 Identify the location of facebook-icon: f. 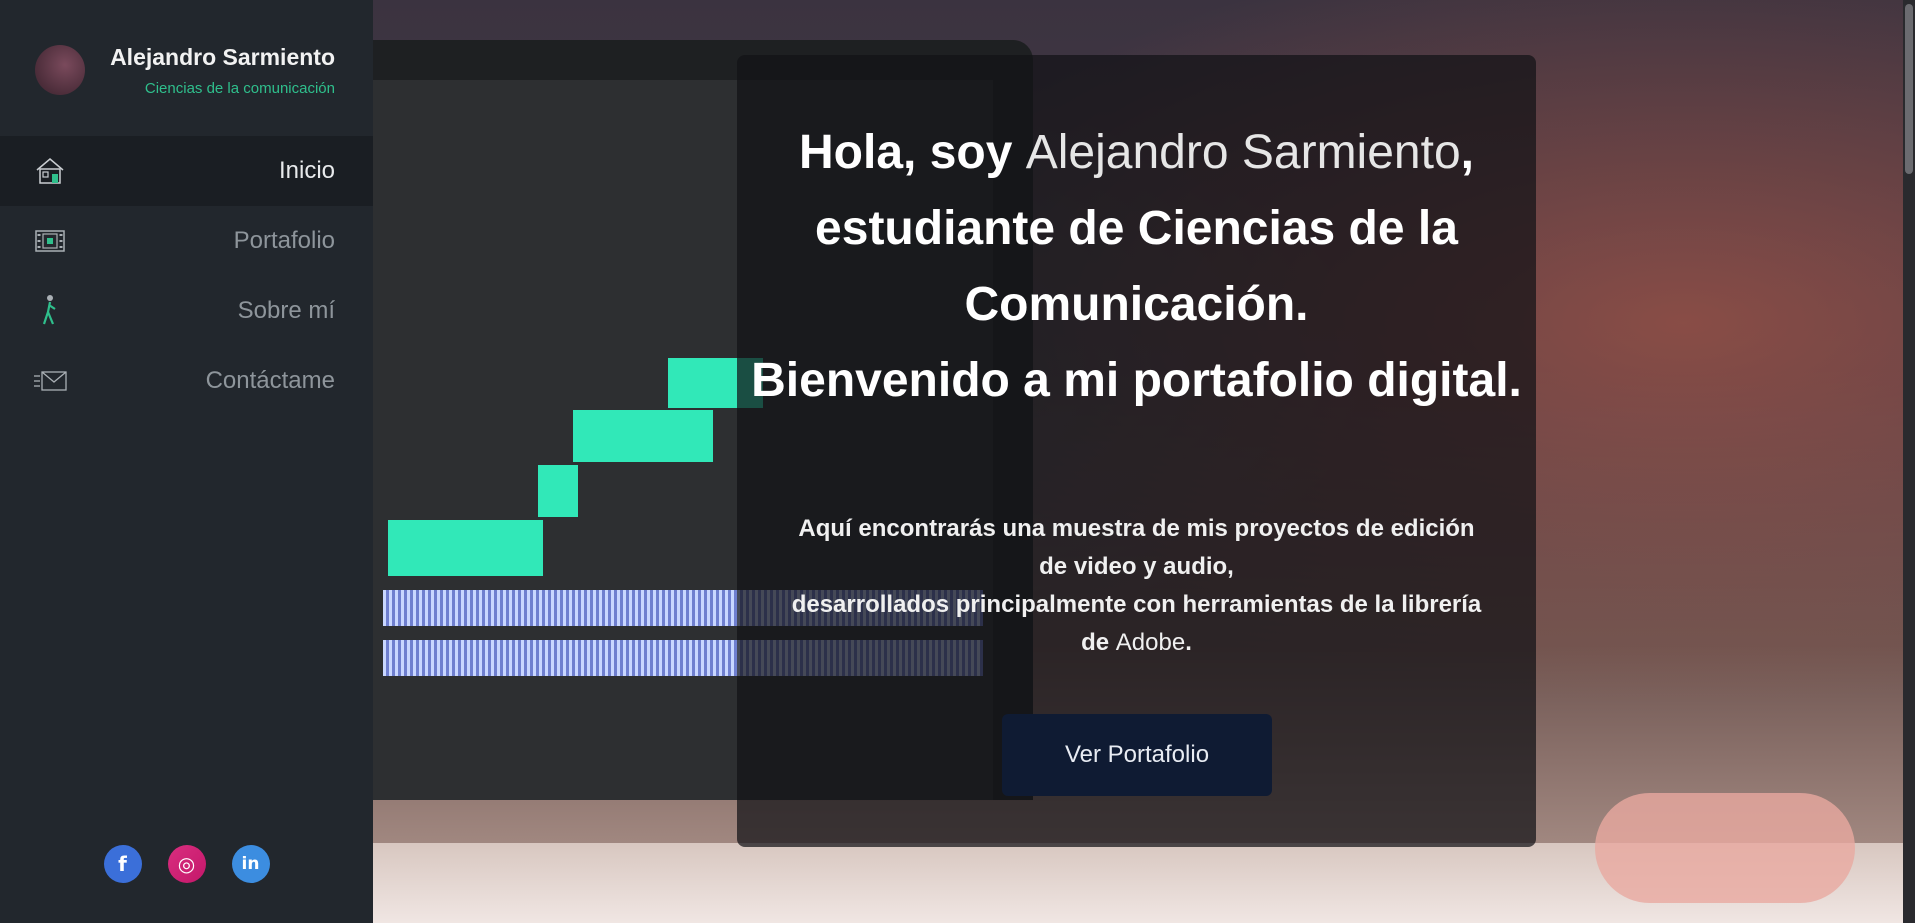
(122, 864).